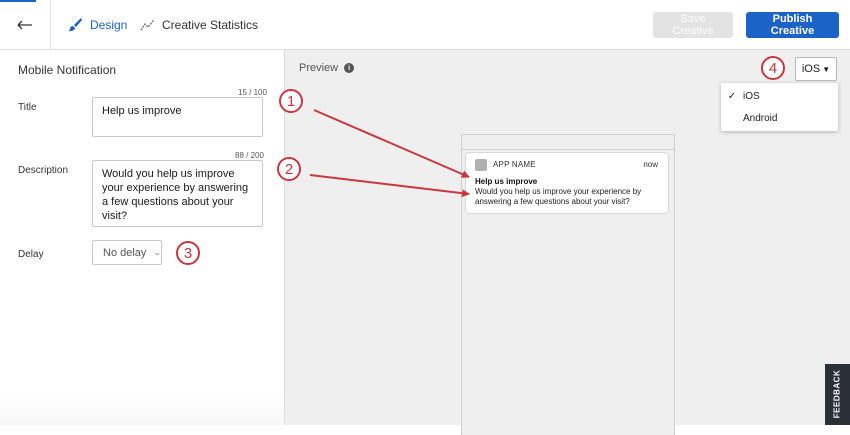  What do you see at coordinates (291, 101) in the screenshot?
I see `annotation-badge-1: 1` at bounding box center [291, 101].